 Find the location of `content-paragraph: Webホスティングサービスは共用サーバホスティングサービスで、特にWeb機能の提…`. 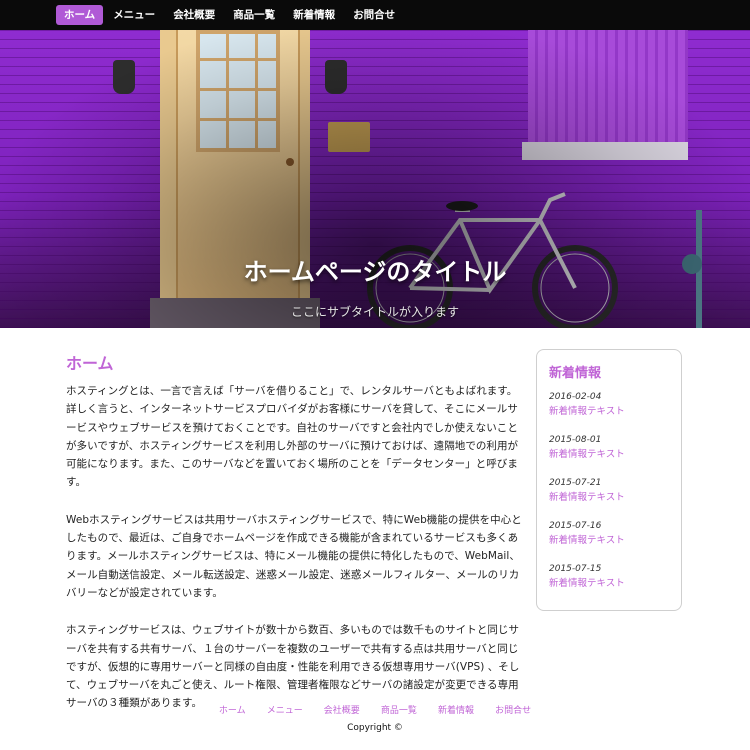

content-paragraph: Webホスティングサービスは共用サーバホスティングサービスで、特にWeb機能の提… is located at coordinates (294, 556).